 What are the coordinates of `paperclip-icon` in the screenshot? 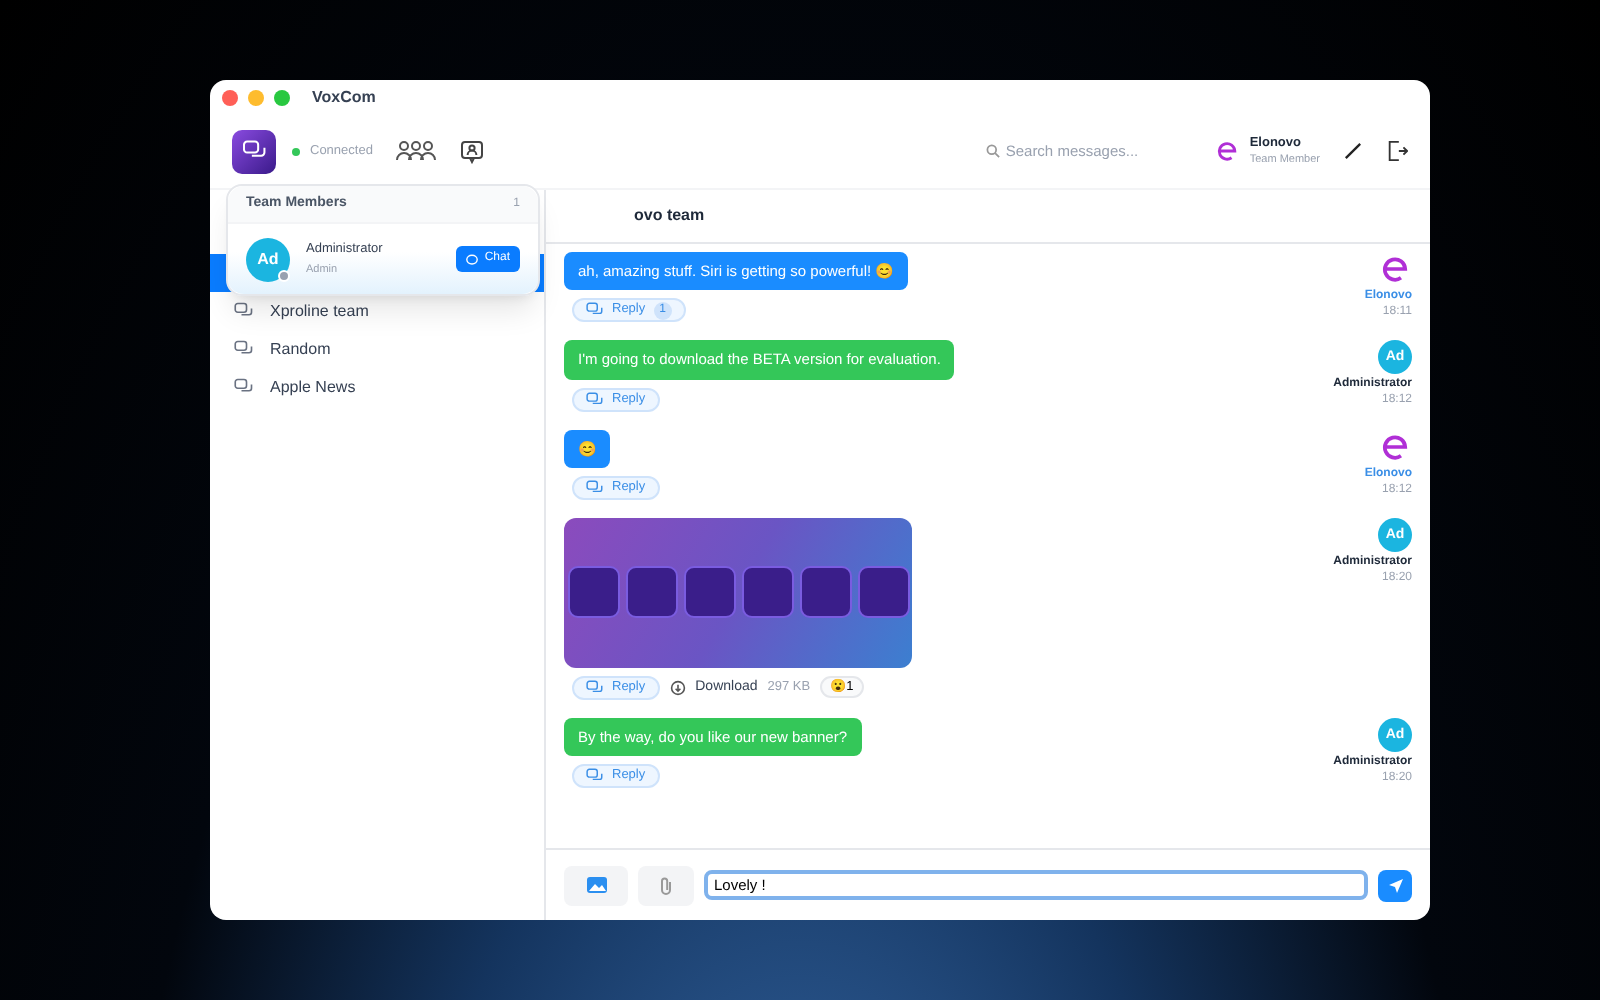 It's located at (666, 885).